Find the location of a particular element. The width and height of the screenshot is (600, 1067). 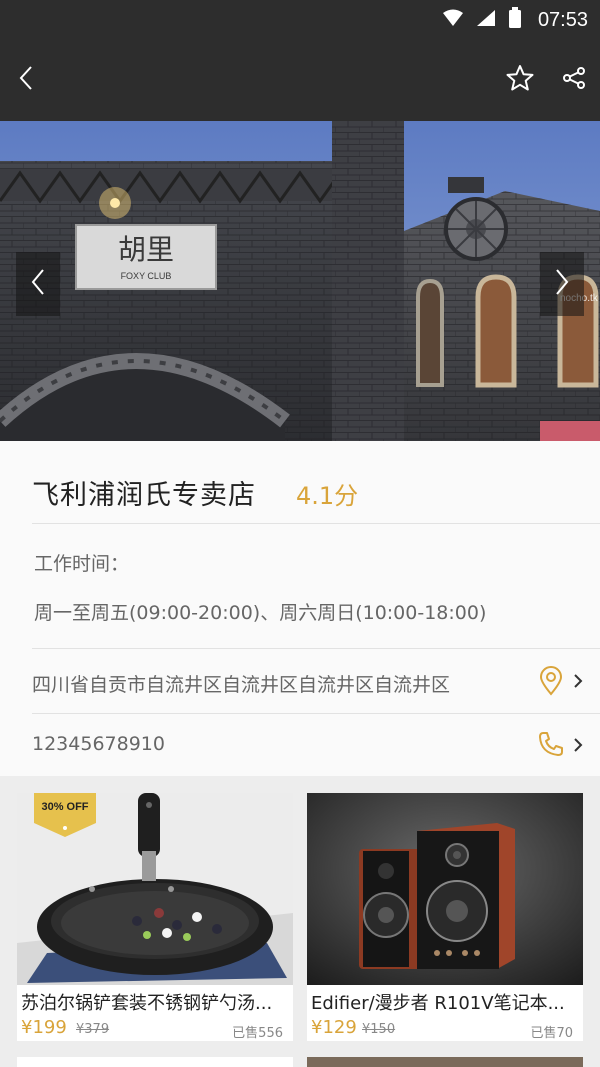

star-icon is located at coordinates (520, 80).